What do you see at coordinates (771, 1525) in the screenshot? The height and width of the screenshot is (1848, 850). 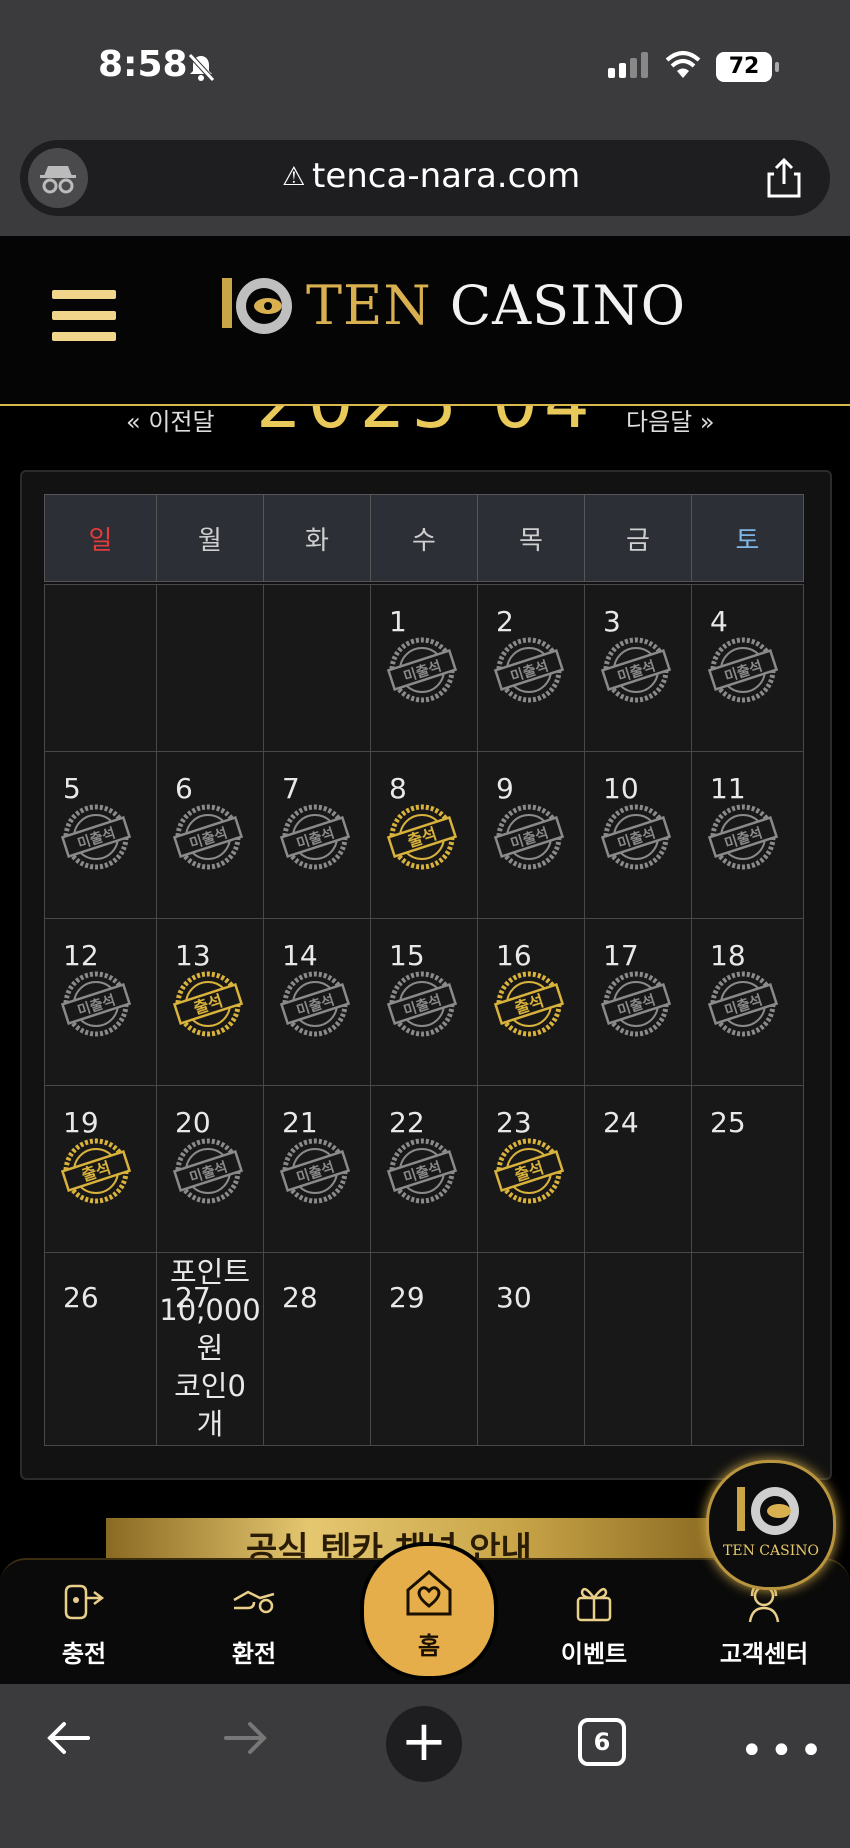 I see `floating-logo-button: TEN CASINO` at bounding box center [771, 1525].